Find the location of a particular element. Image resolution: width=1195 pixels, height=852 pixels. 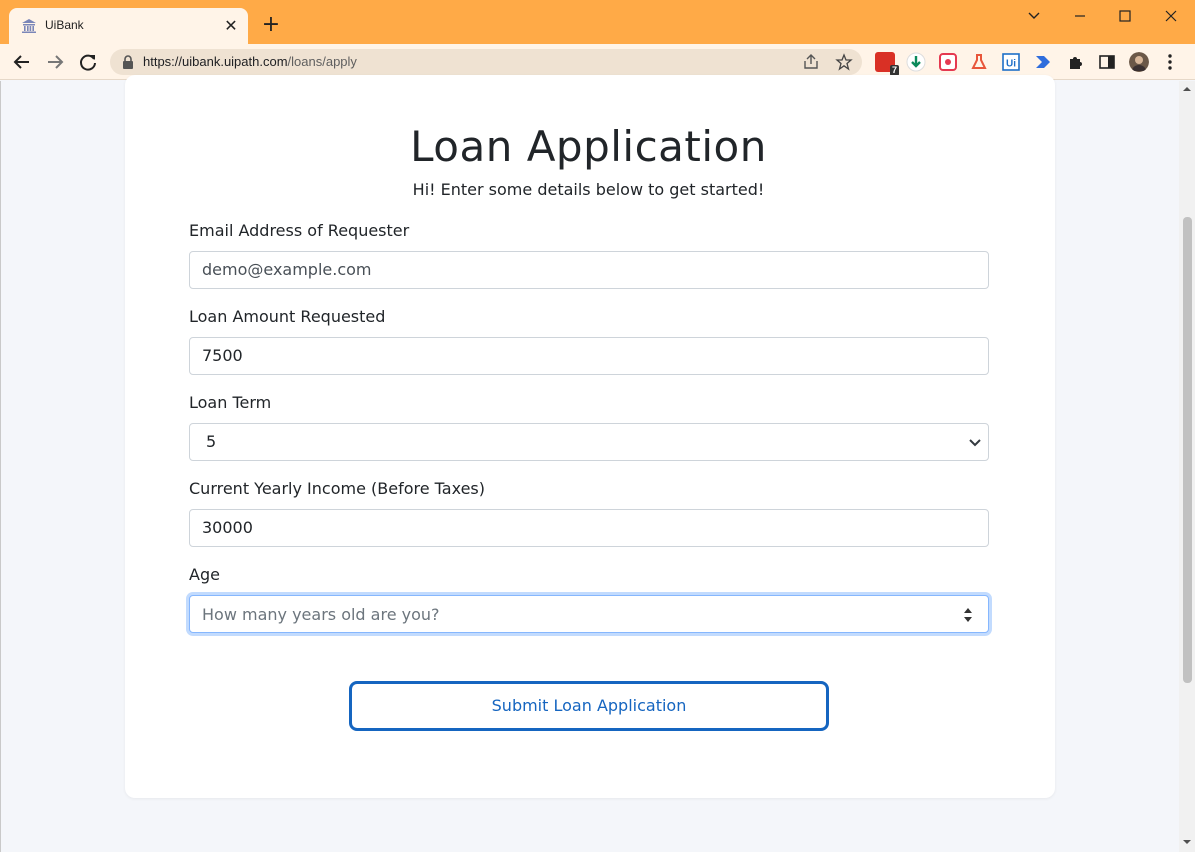

scroll-down-icon is located at coordinates (1187, 842).